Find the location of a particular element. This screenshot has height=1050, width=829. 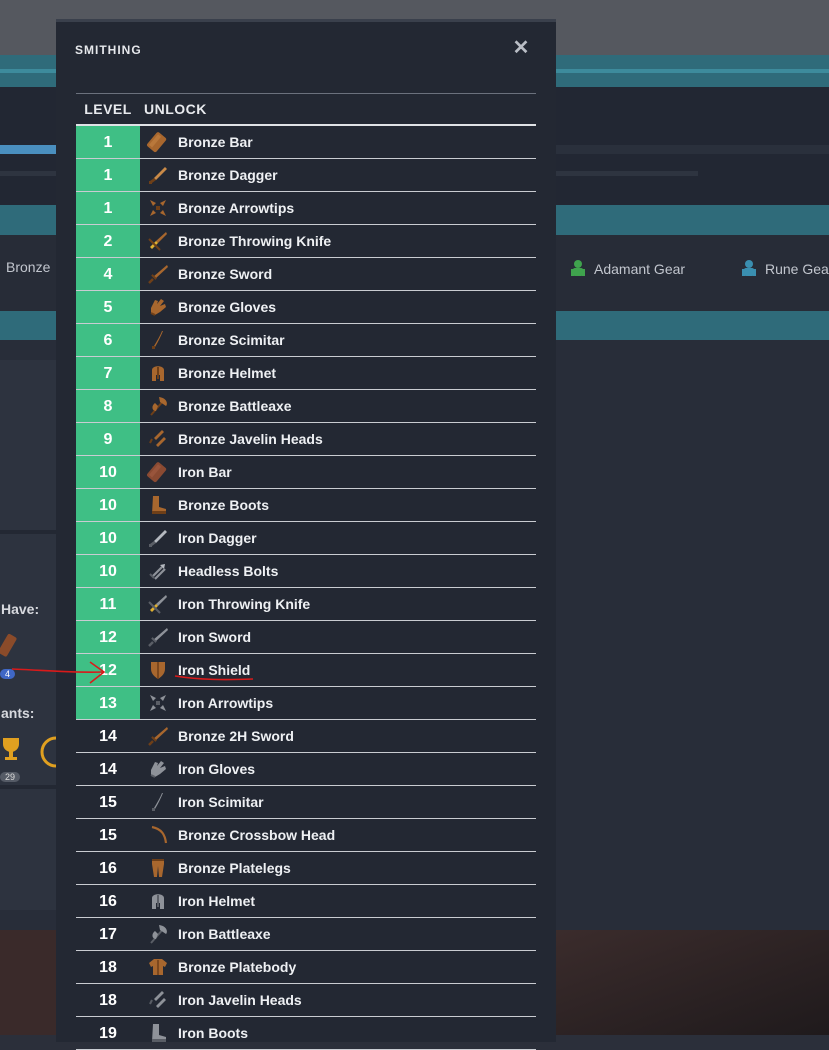

table-row: 10 Iron Dagger is located at coordinates (306, 538).